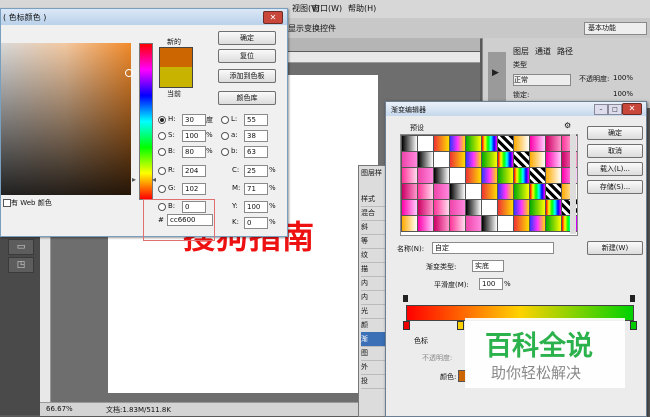  Describe the element at coordinates (162, 189) in the screenshot. I see `radio-g` at that location.